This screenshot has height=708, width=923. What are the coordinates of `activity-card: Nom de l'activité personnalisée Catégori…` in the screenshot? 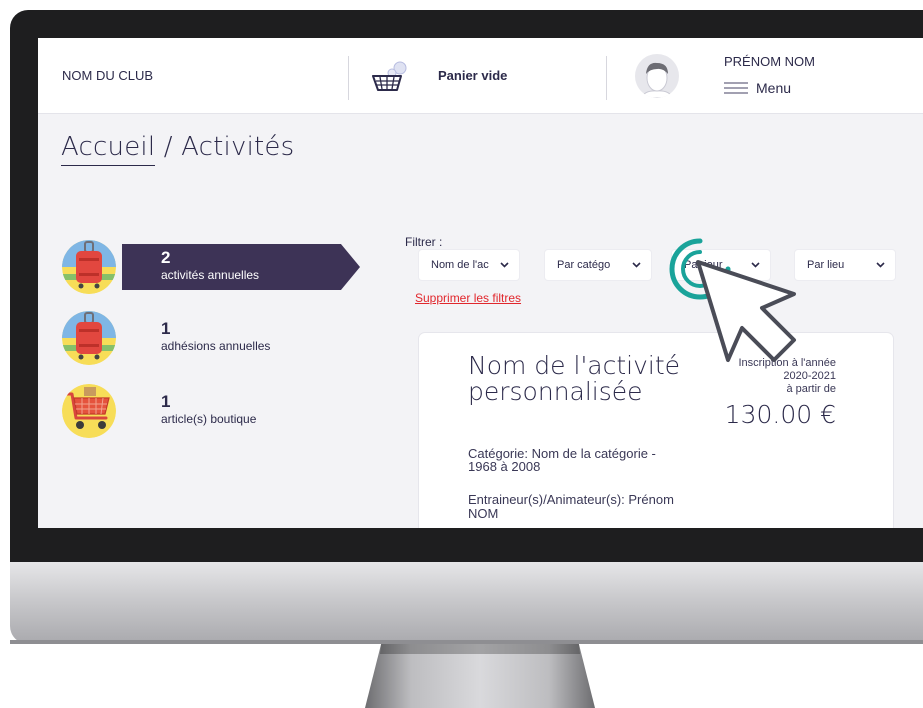 It's located at (656, 430).